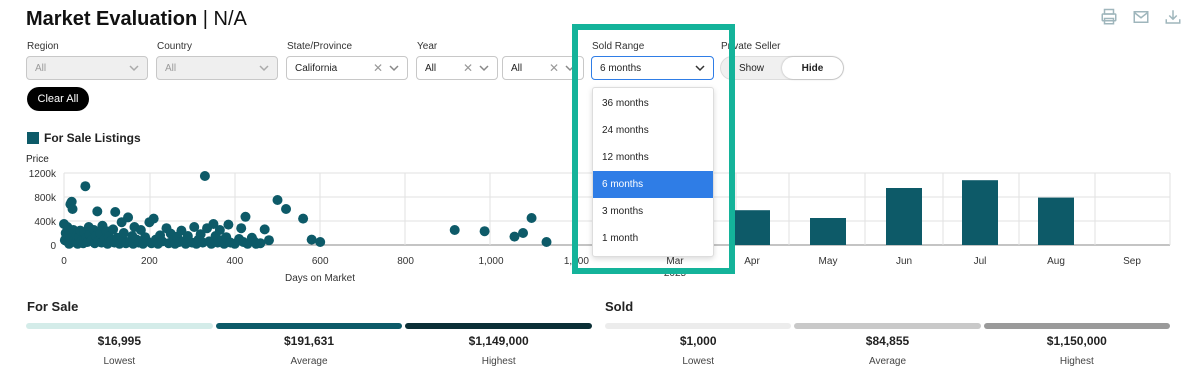 The height and width of the screenshot is (380, 1200). Describe the element at coordinates (812, 68) in the screenshot. I see `toggle-hide: Hide` at that location.